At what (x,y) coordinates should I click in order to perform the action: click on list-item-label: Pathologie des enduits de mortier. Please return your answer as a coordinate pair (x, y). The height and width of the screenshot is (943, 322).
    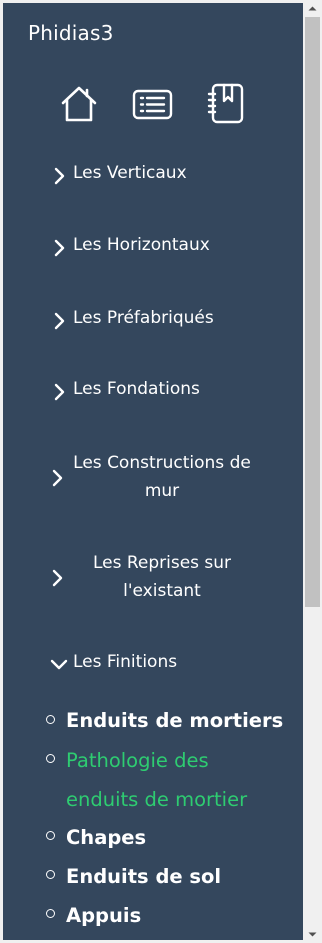
    Looking at the image, I should click on (157, 780).